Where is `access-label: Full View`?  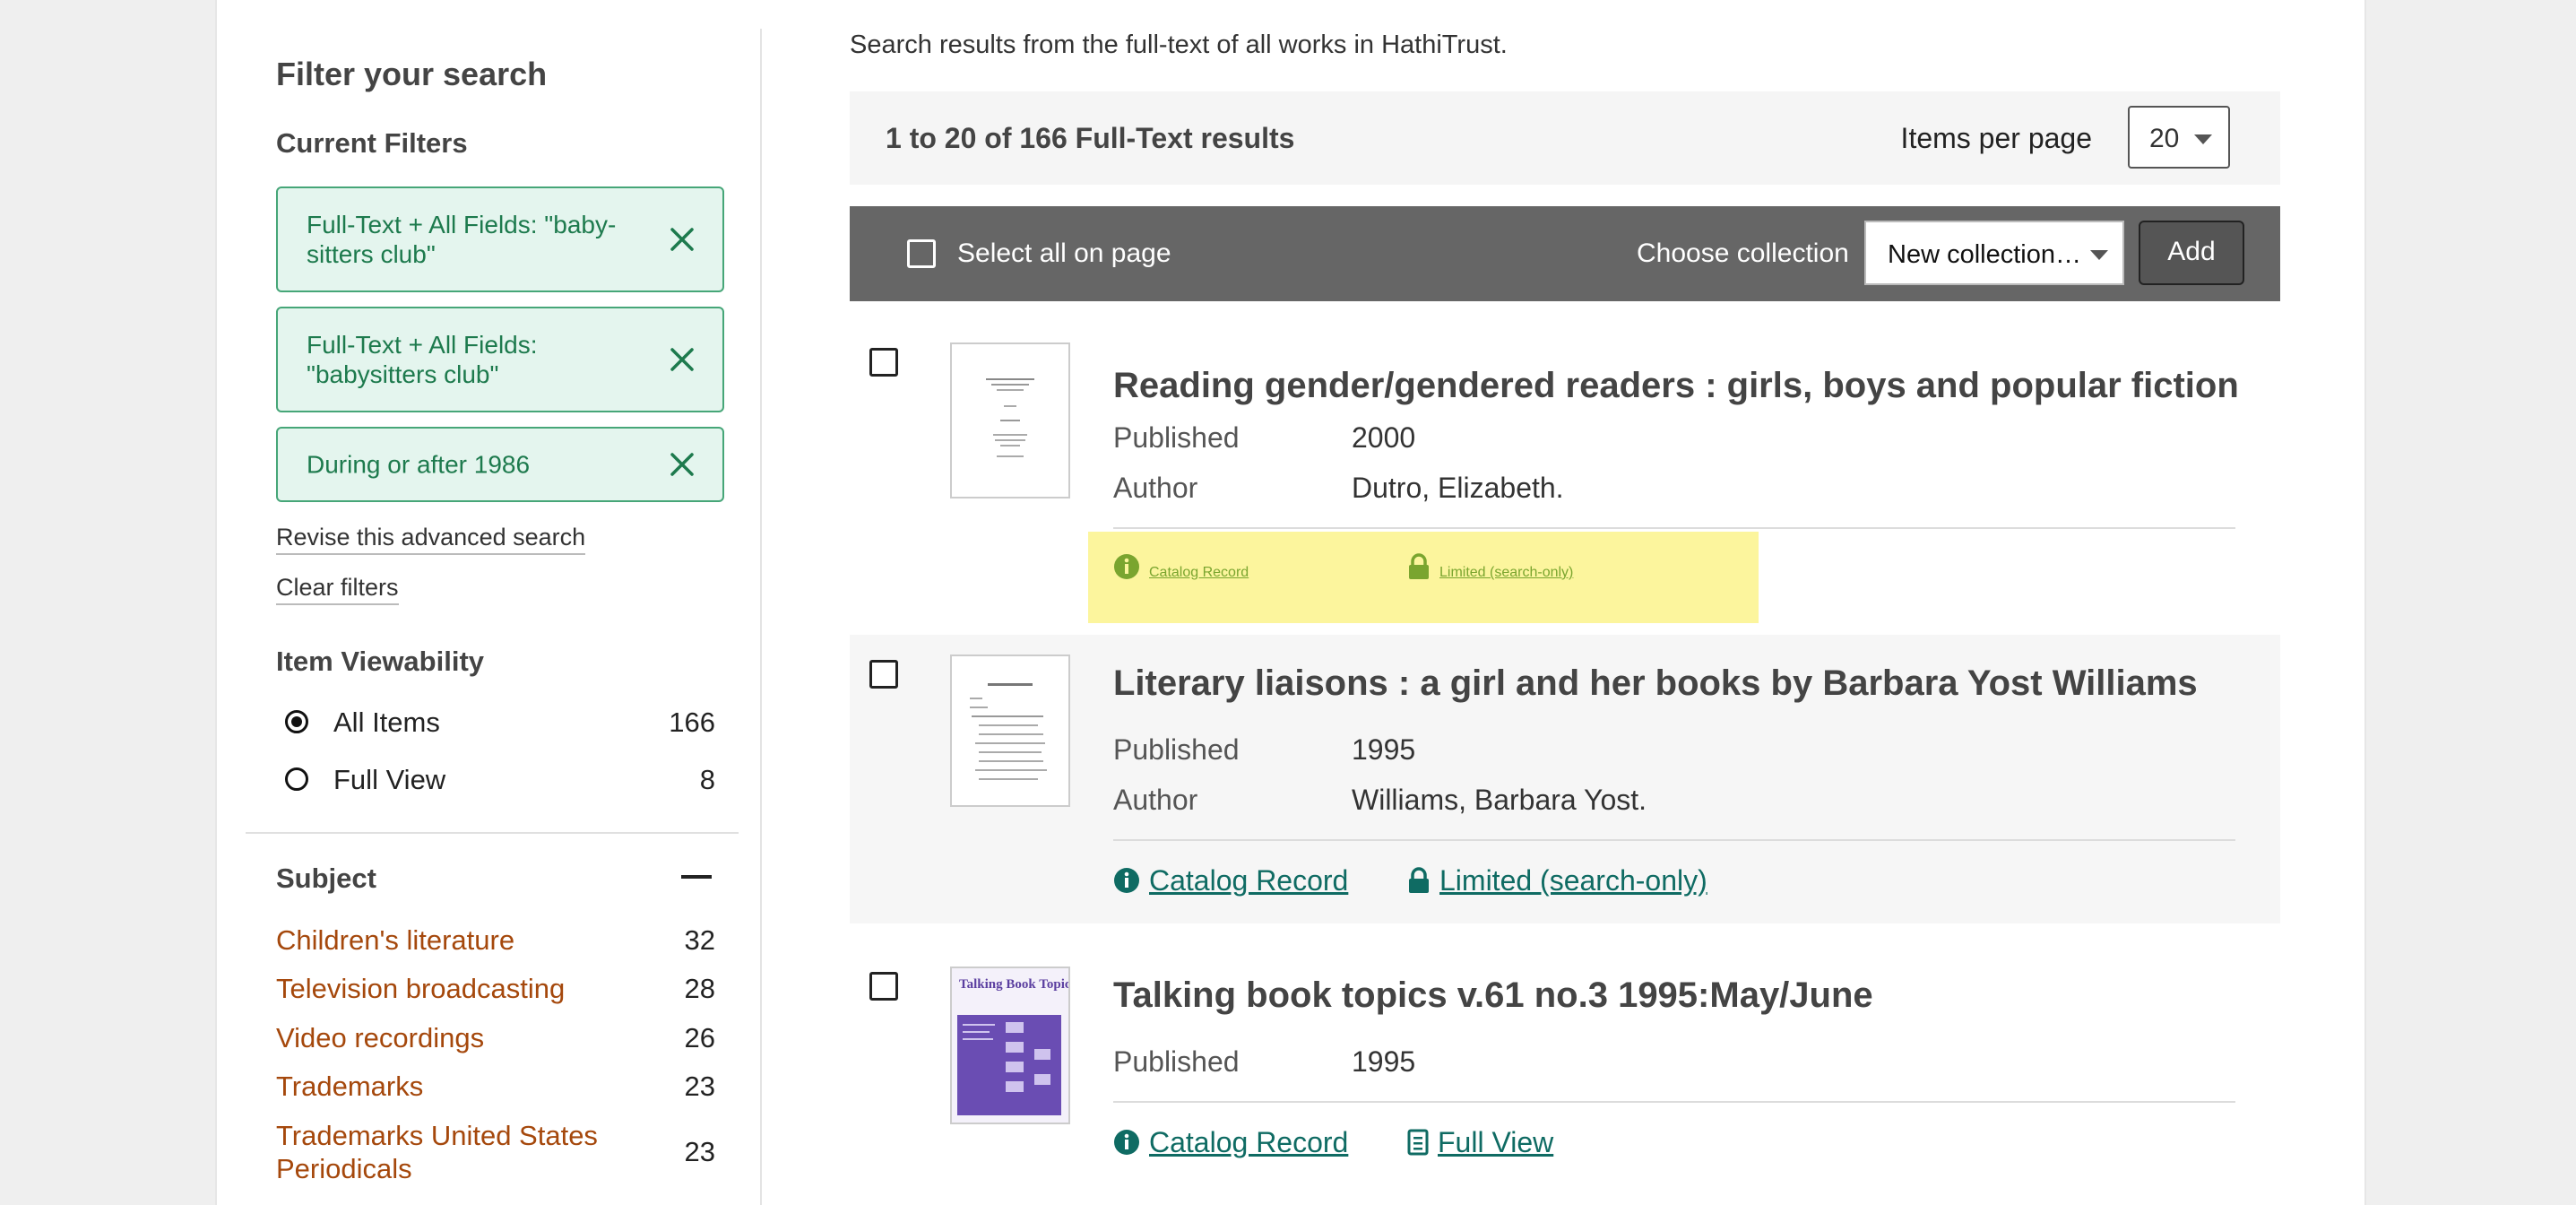
access-label: Full View is located at coordinates (1496, 1142).